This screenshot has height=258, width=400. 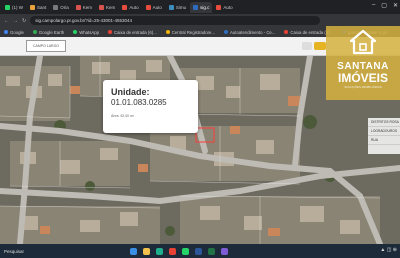 I want to click on bookmark-item: WhatsApp, so click(x=86, y=32).